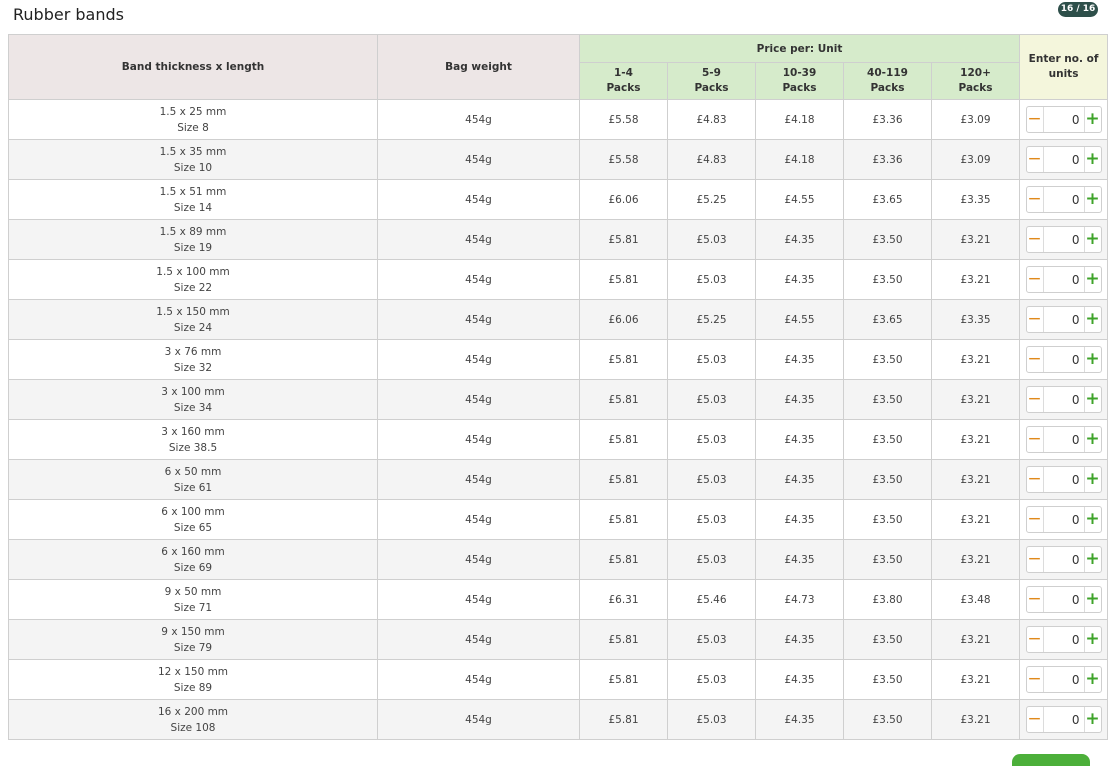  Describe the element at coordinates (1063, 59) in the screenshot. I see `units-header-line1: Enter no. of` at that location.